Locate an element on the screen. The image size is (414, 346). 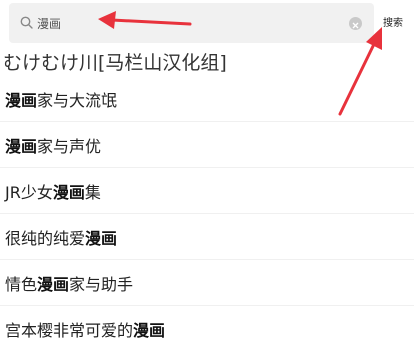
list-item: JR少女漫画集 is located at coordinates (207, 191).